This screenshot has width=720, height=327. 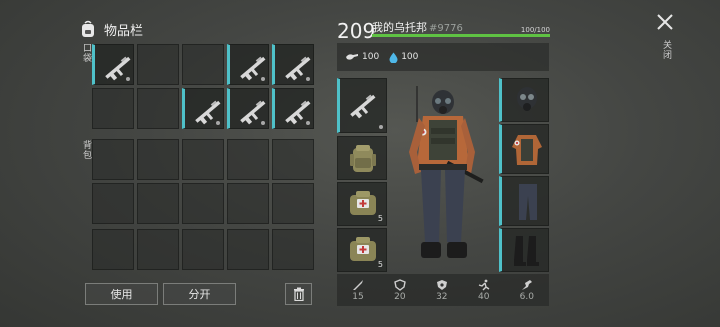 I want to click on hp-bar, so click(x=461, y=35).